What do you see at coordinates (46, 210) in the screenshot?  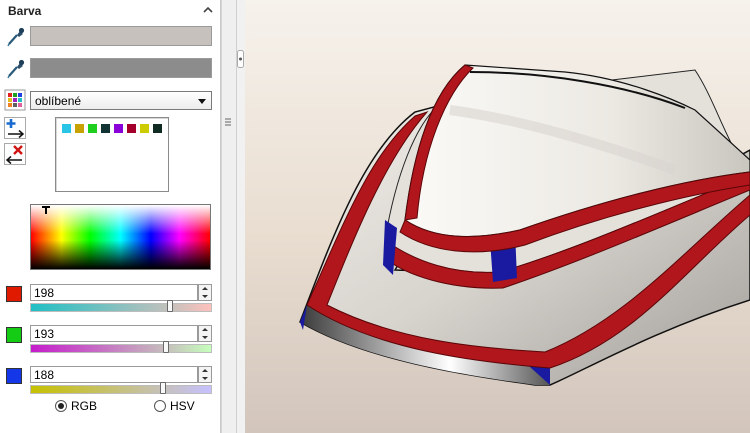 I see `spectrum-crosshair-icon` at bounding box center [46, 210].